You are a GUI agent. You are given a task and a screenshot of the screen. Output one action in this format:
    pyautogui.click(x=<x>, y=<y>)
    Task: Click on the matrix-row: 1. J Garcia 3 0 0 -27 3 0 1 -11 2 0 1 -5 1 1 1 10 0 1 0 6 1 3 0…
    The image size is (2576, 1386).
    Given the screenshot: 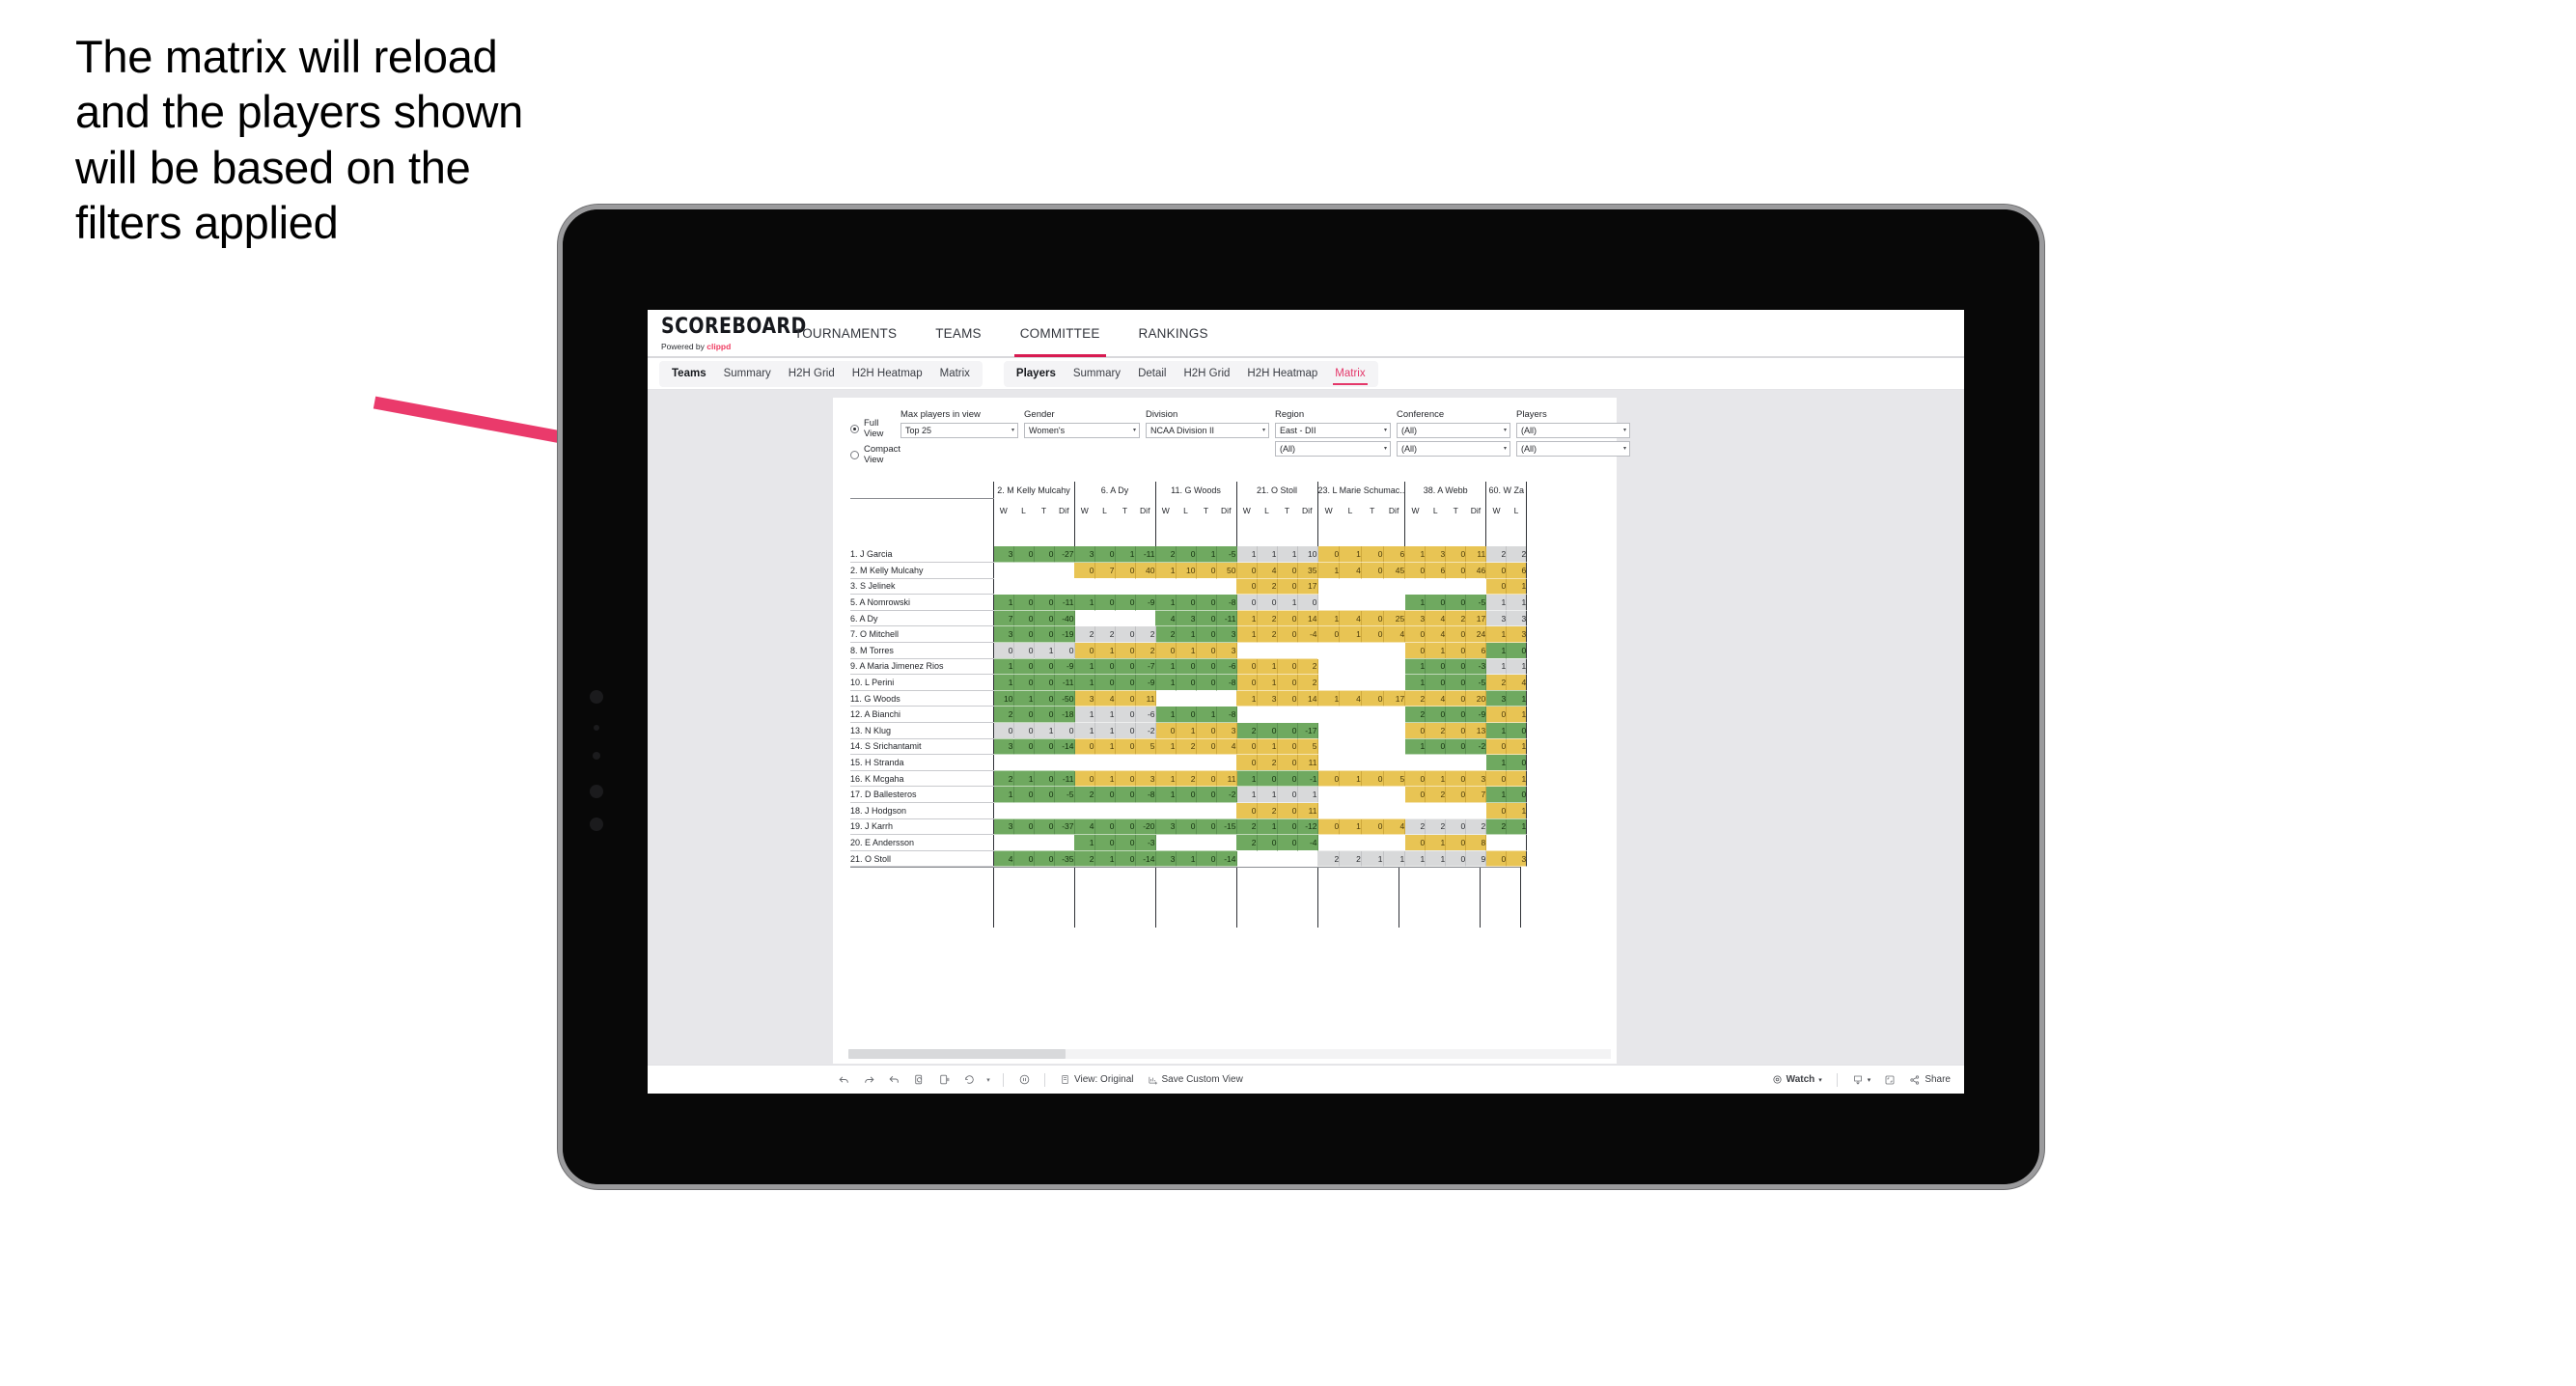 What is the action you would take?
    pyautogui.click(x=1189, y=555)
    